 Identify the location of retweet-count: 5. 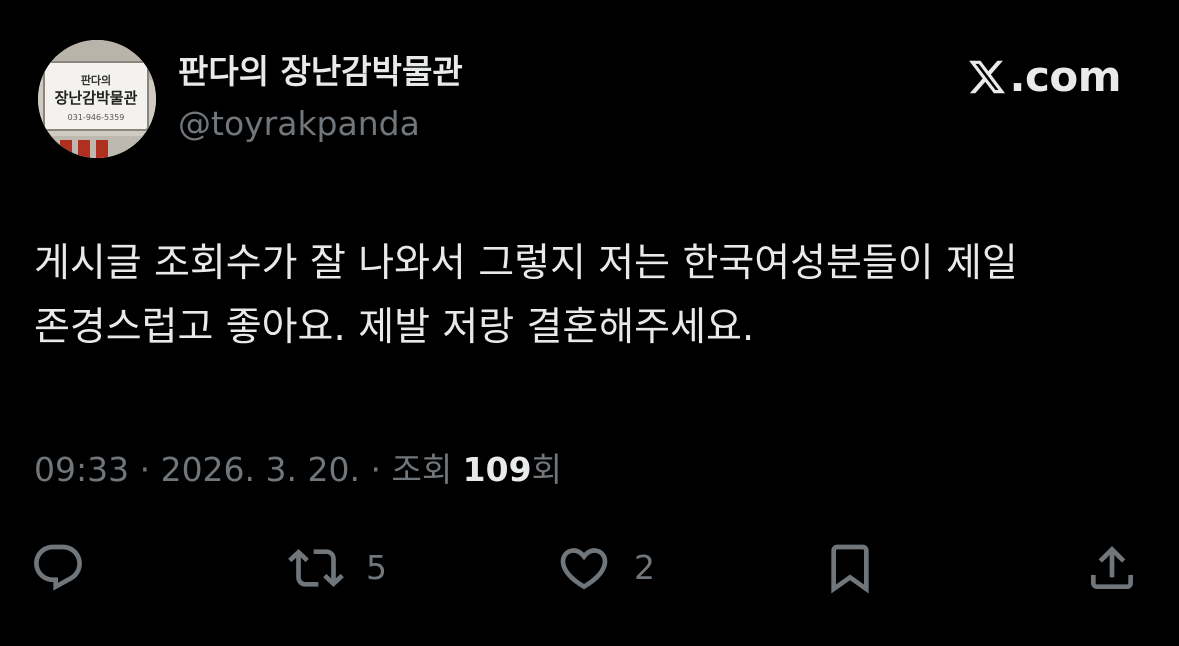
(376, 567).